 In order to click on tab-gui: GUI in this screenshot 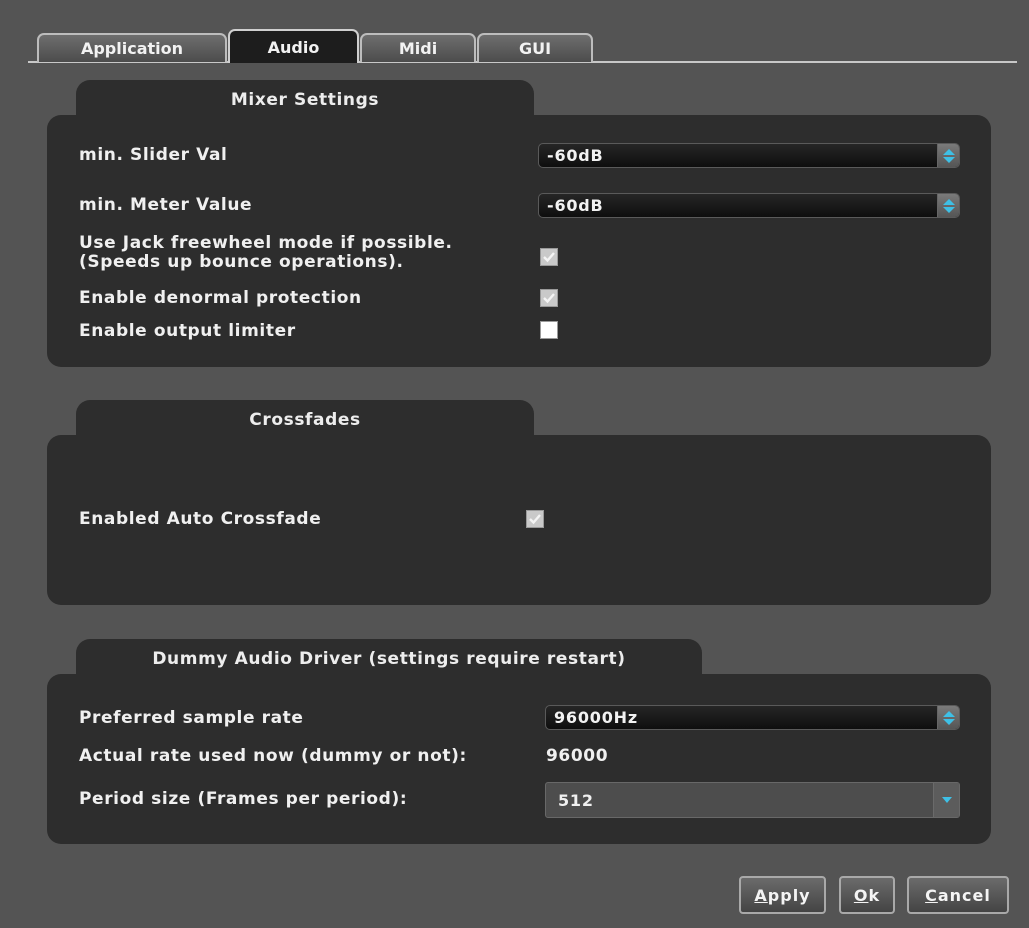, I will do `click(535, 47)`.